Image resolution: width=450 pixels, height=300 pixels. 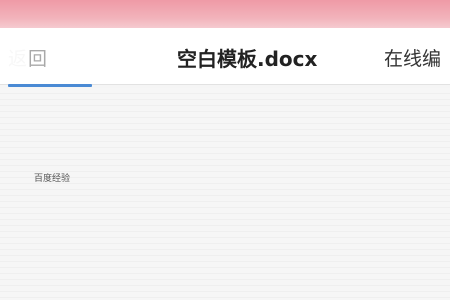 I want to click on online-edit-tab: 在线编, so click(x=412, y=57).